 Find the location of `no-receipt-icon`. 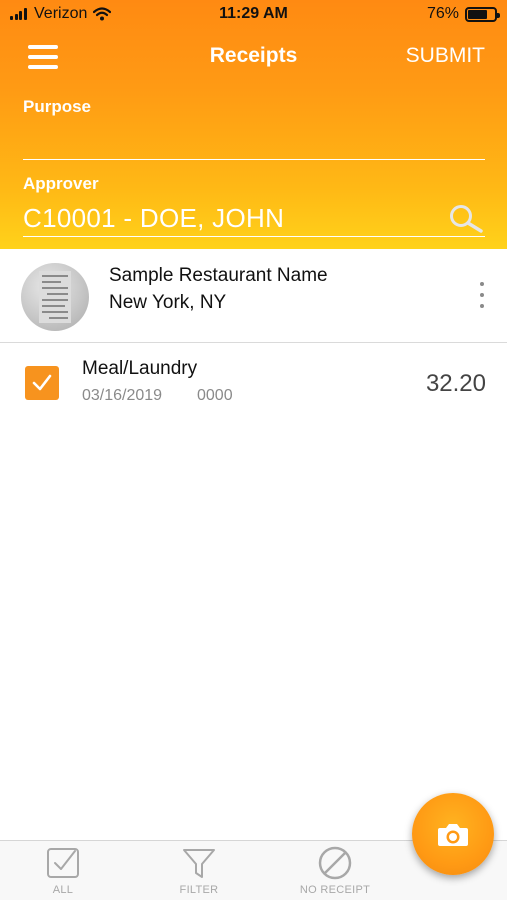

no-receipt-icon is located at coordinates (335, 863).